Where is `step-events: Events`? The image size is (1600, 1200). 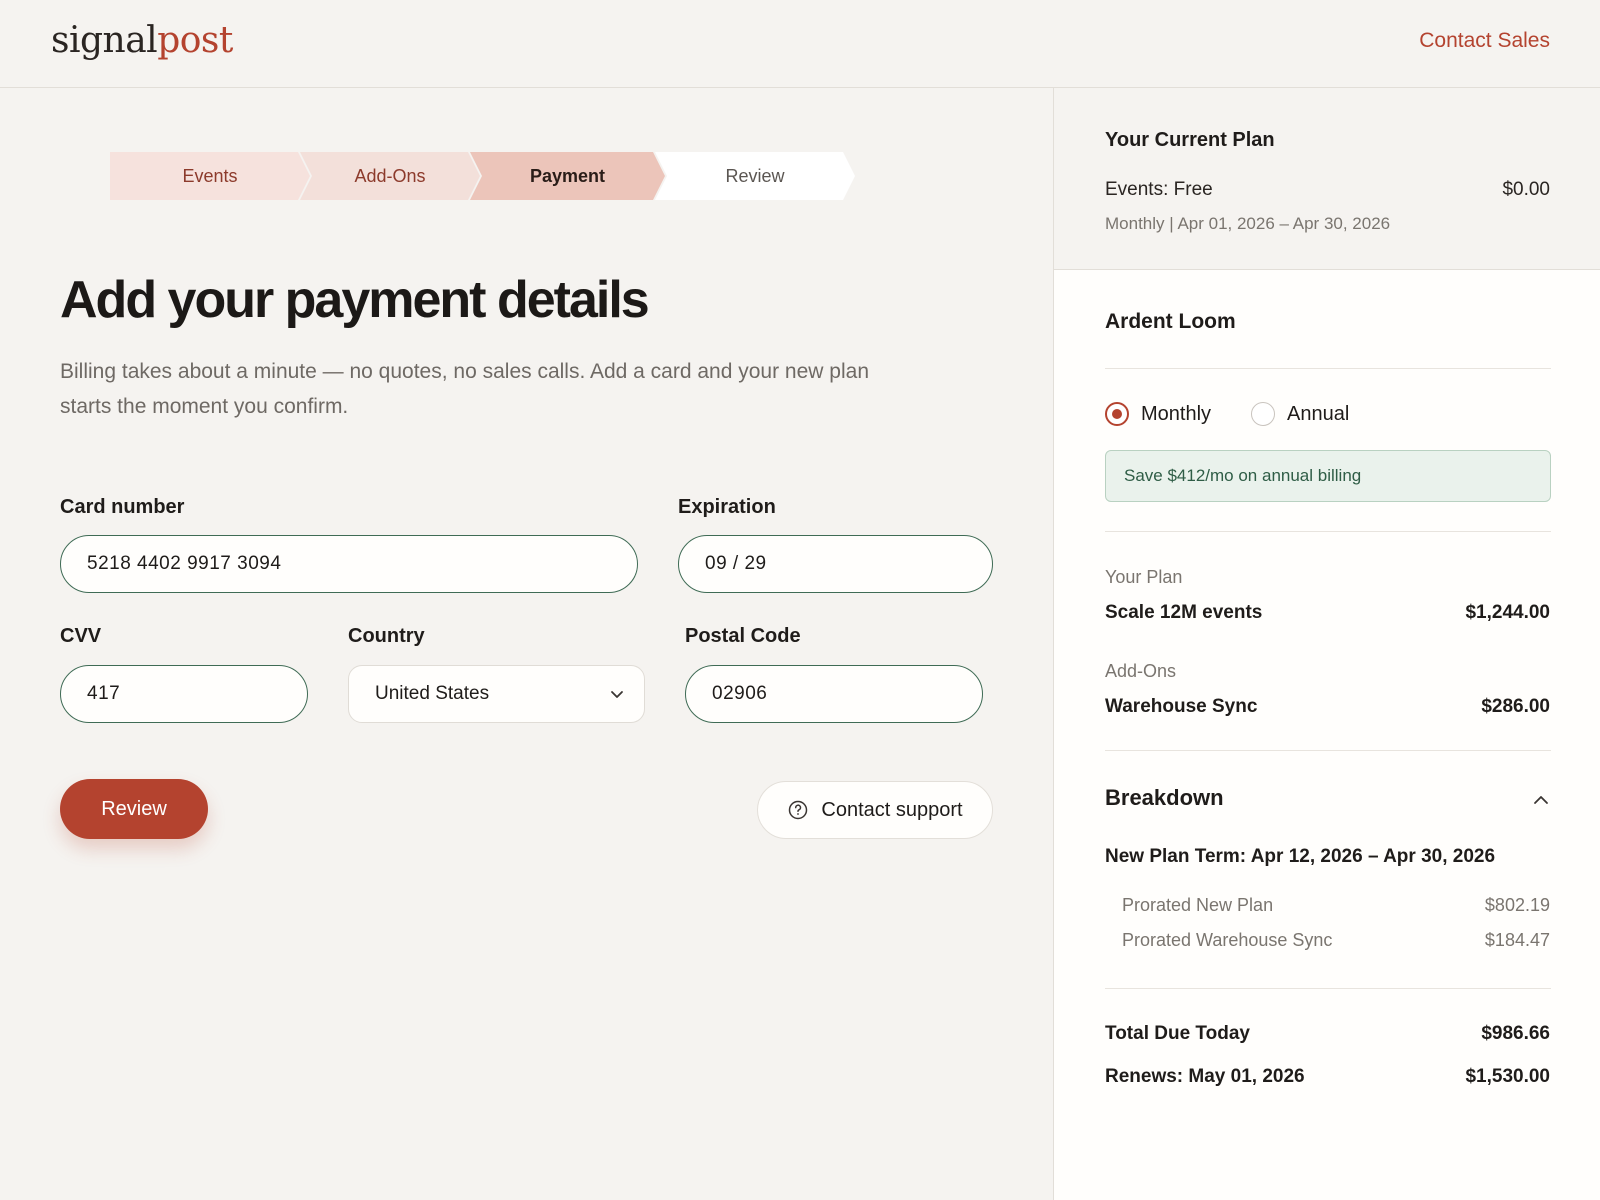
step-events: Events is located at coordinates (210, 176).